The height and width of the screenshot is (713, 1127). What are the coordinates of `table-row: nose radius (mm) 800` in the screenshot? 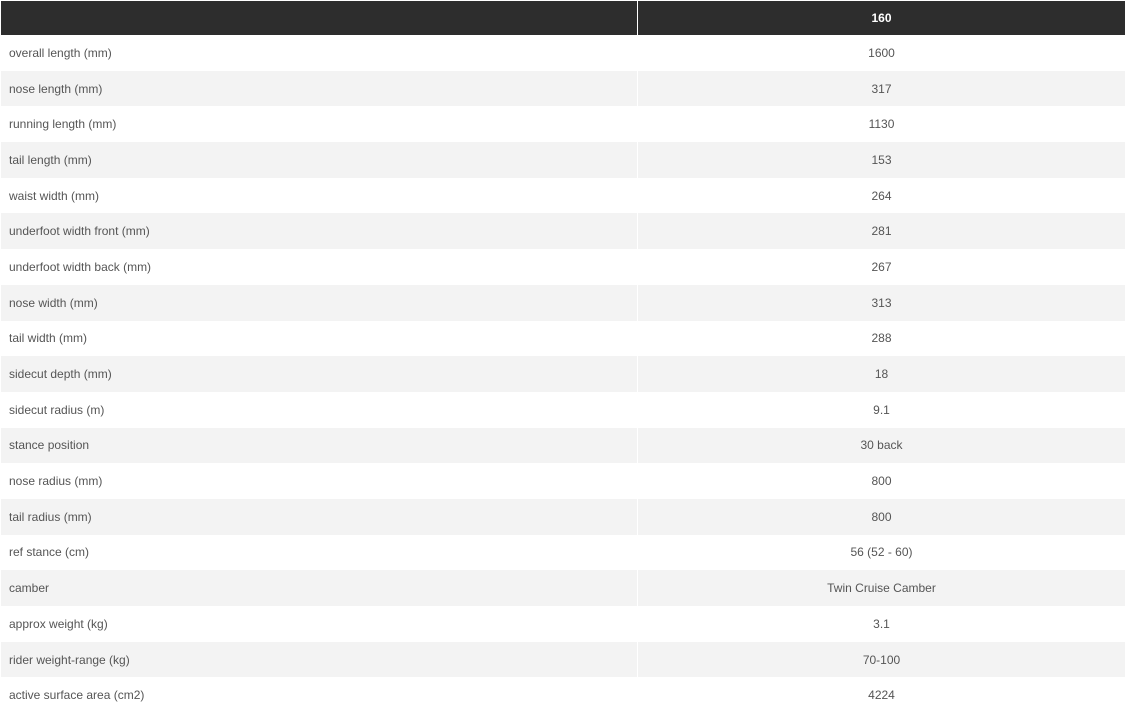 It's located at (563, 481).